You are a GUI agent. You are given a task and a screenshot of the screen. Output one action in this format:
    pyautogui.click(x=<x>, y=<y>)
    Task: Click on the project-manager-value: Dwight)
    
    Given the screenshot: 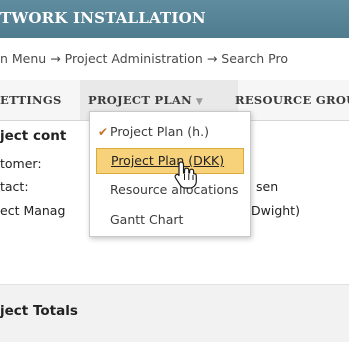 What is the action you would take?
    pyautogui.click(x=275, y=210)
    